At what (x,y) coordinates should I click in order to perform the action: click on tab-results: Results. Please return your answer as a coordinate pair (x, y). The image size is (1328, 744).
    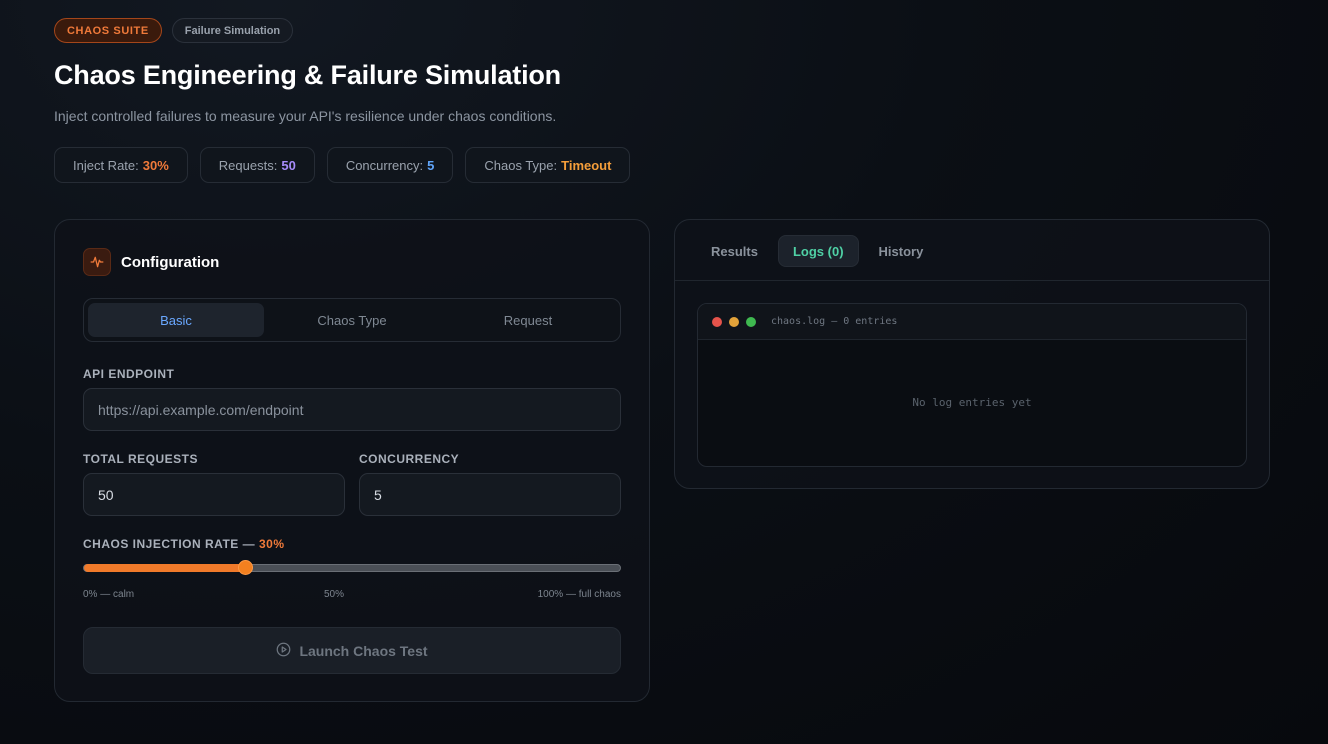
    Looking at the image, I should click on (734, 251).